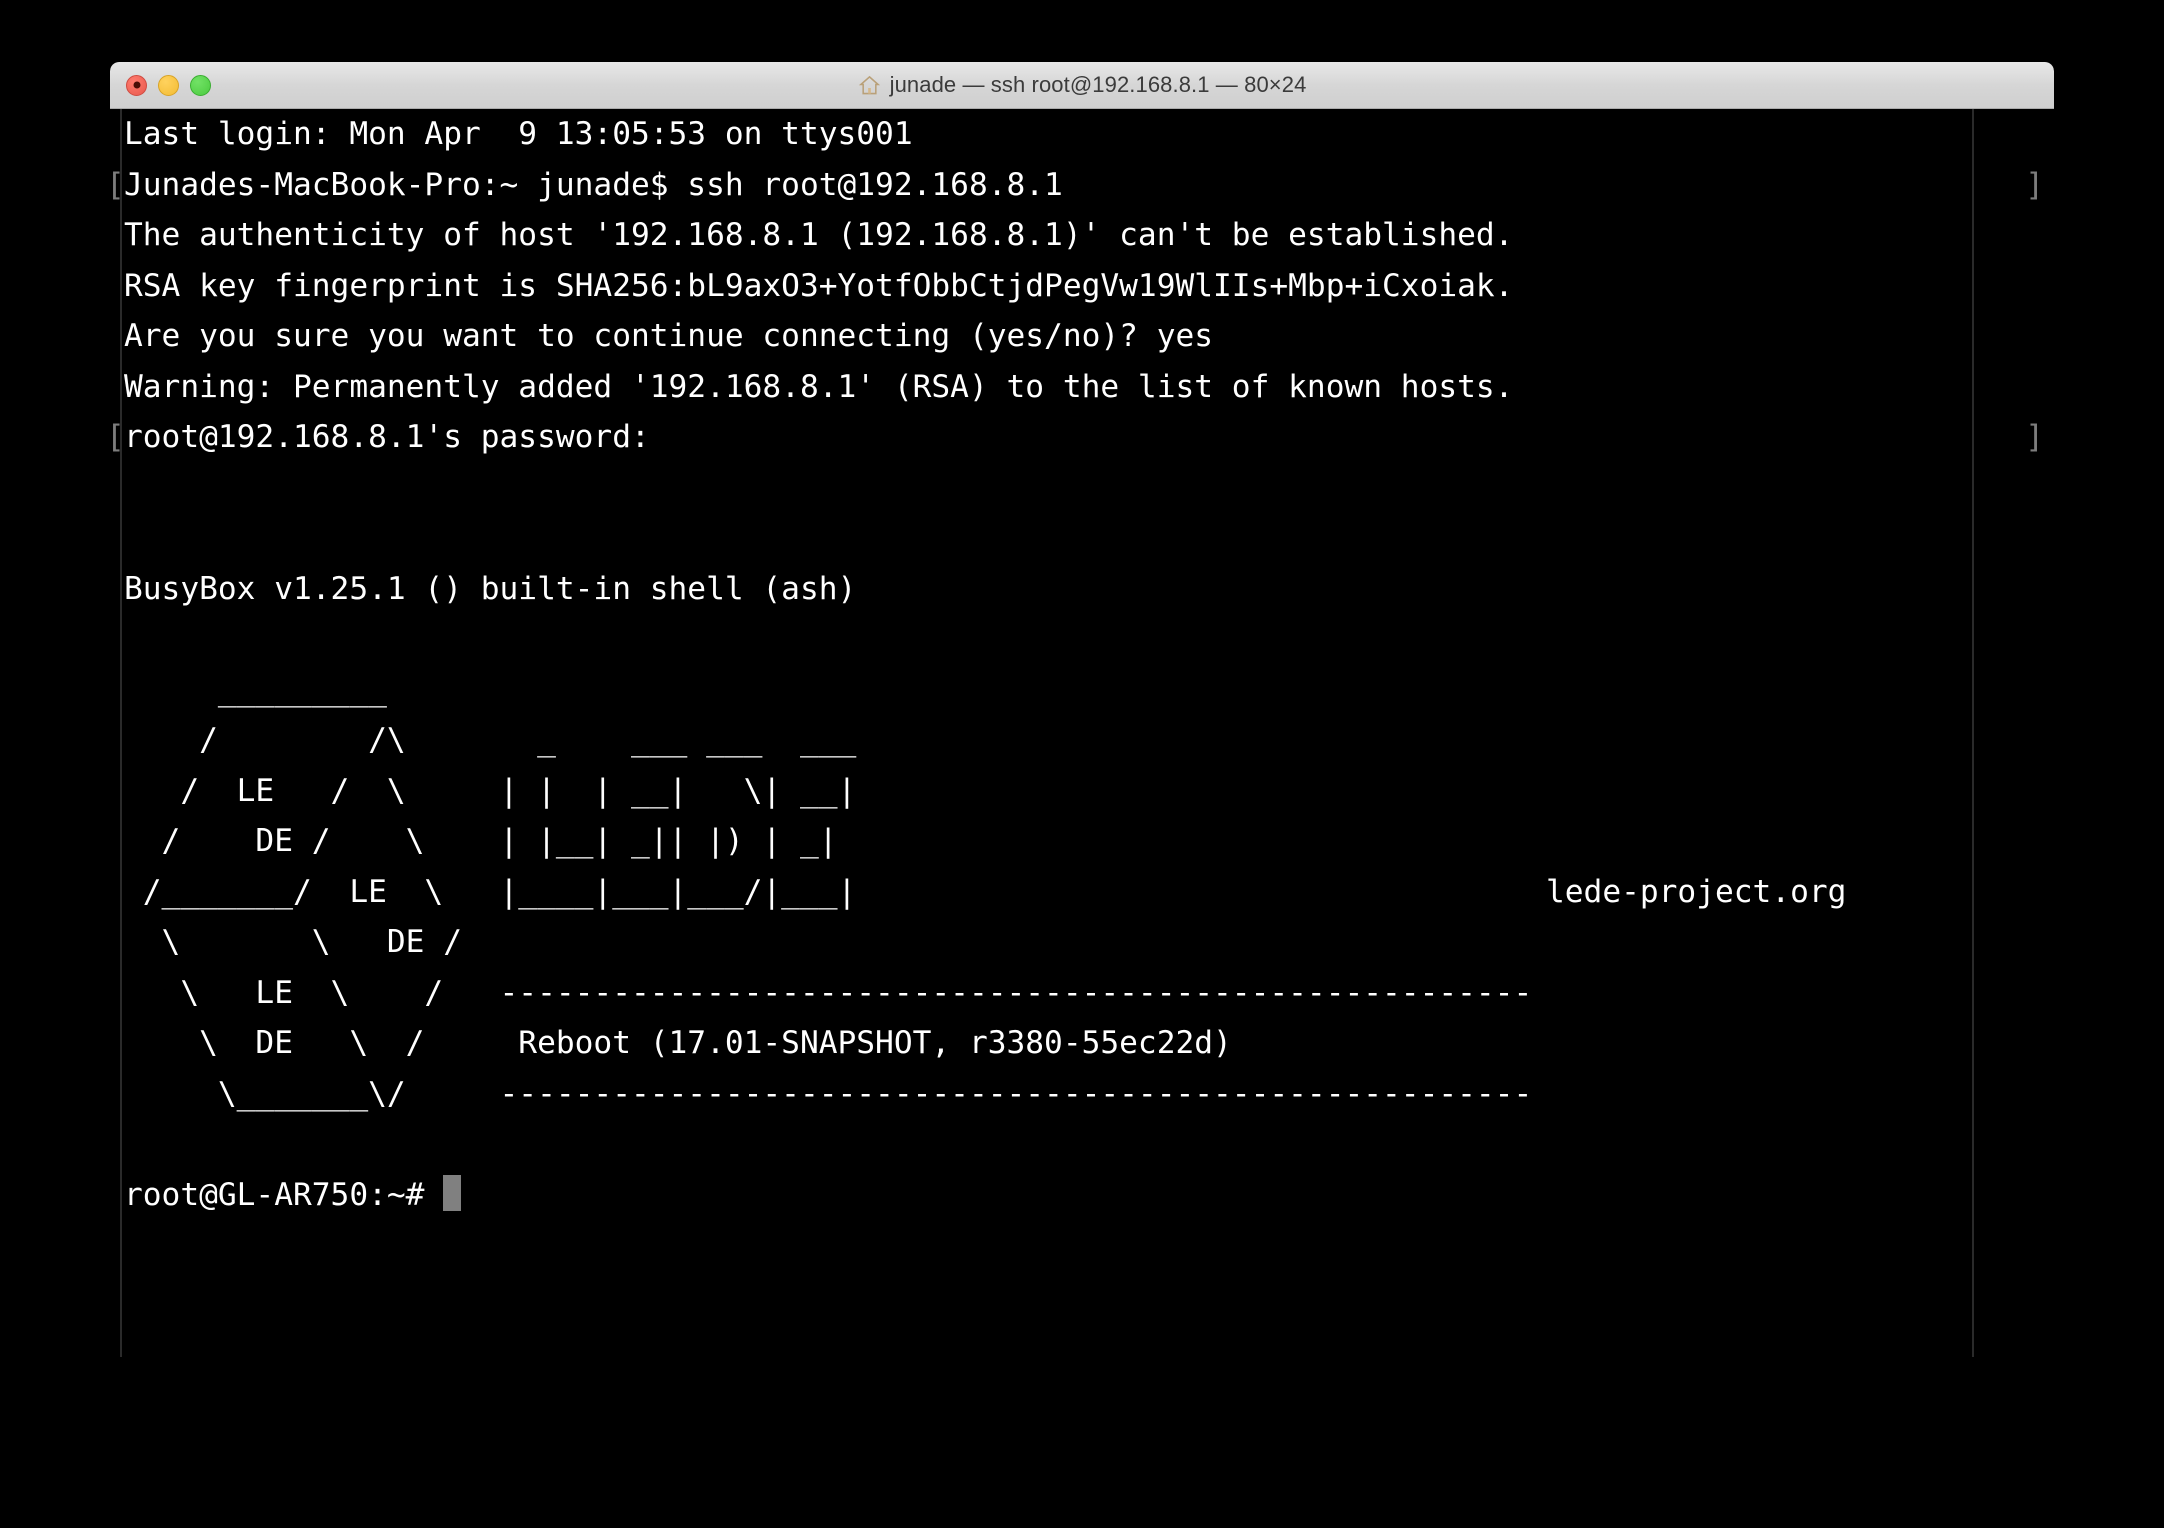 Image resolution: width=2164 pixels, height=1528 pixels. Describe the element at coordinates (1098, 84) in the screenshot. I see `window-title-text: junade — ssh root@192.168.8.1 — 80×24` at that location.